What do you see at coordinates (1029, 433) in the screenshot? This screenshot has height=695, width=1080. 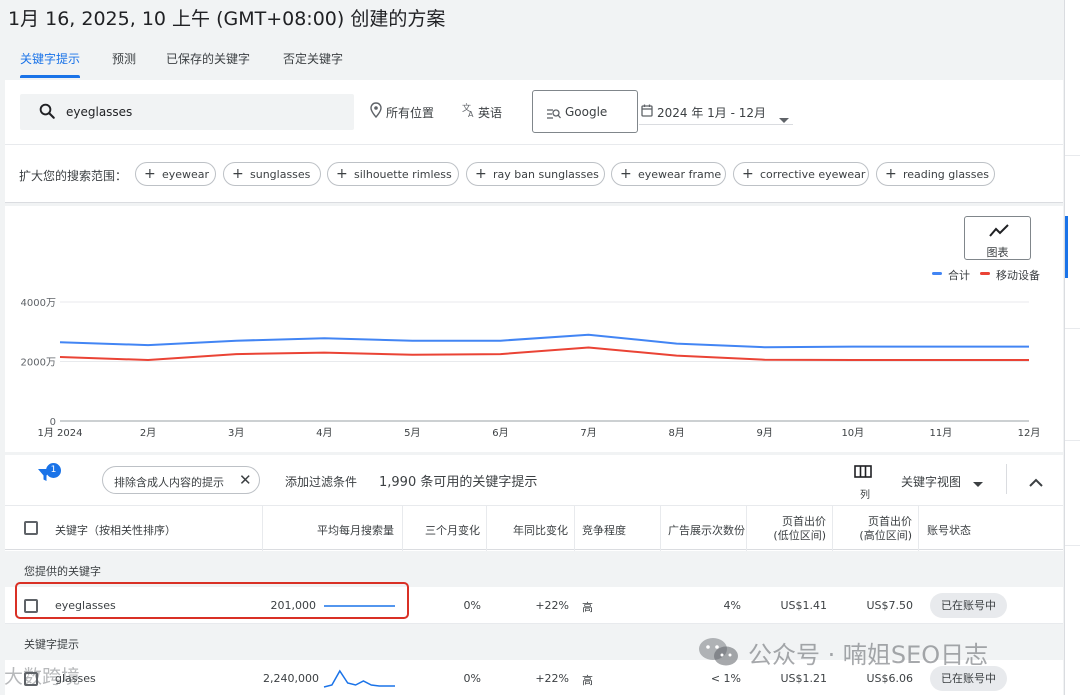 I see `x-tick-label: 12月` at bounding box center [1029, 433].